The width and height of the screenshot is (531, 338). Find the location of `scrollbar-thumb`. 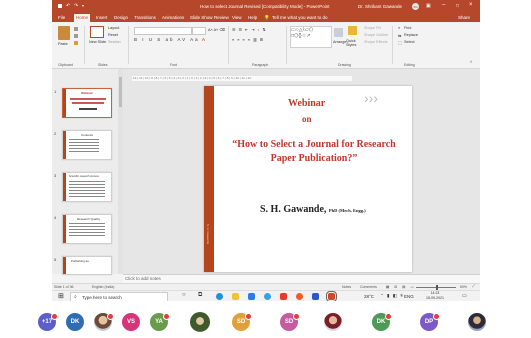

scrollbar-thumb is located at coordinates (120, 92).